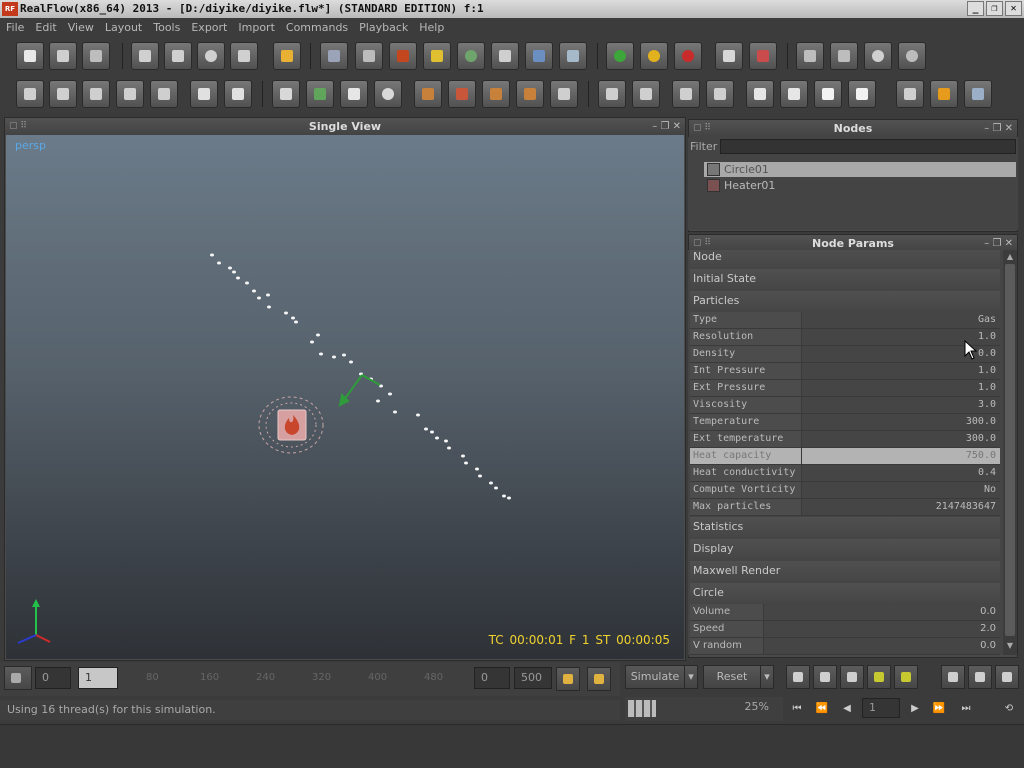 This screenshot has height=768, width=1024. What do you see at coordinates (437, 56) in the screenshot?
I see `add-object-icon` at bounding box center [437, 56].